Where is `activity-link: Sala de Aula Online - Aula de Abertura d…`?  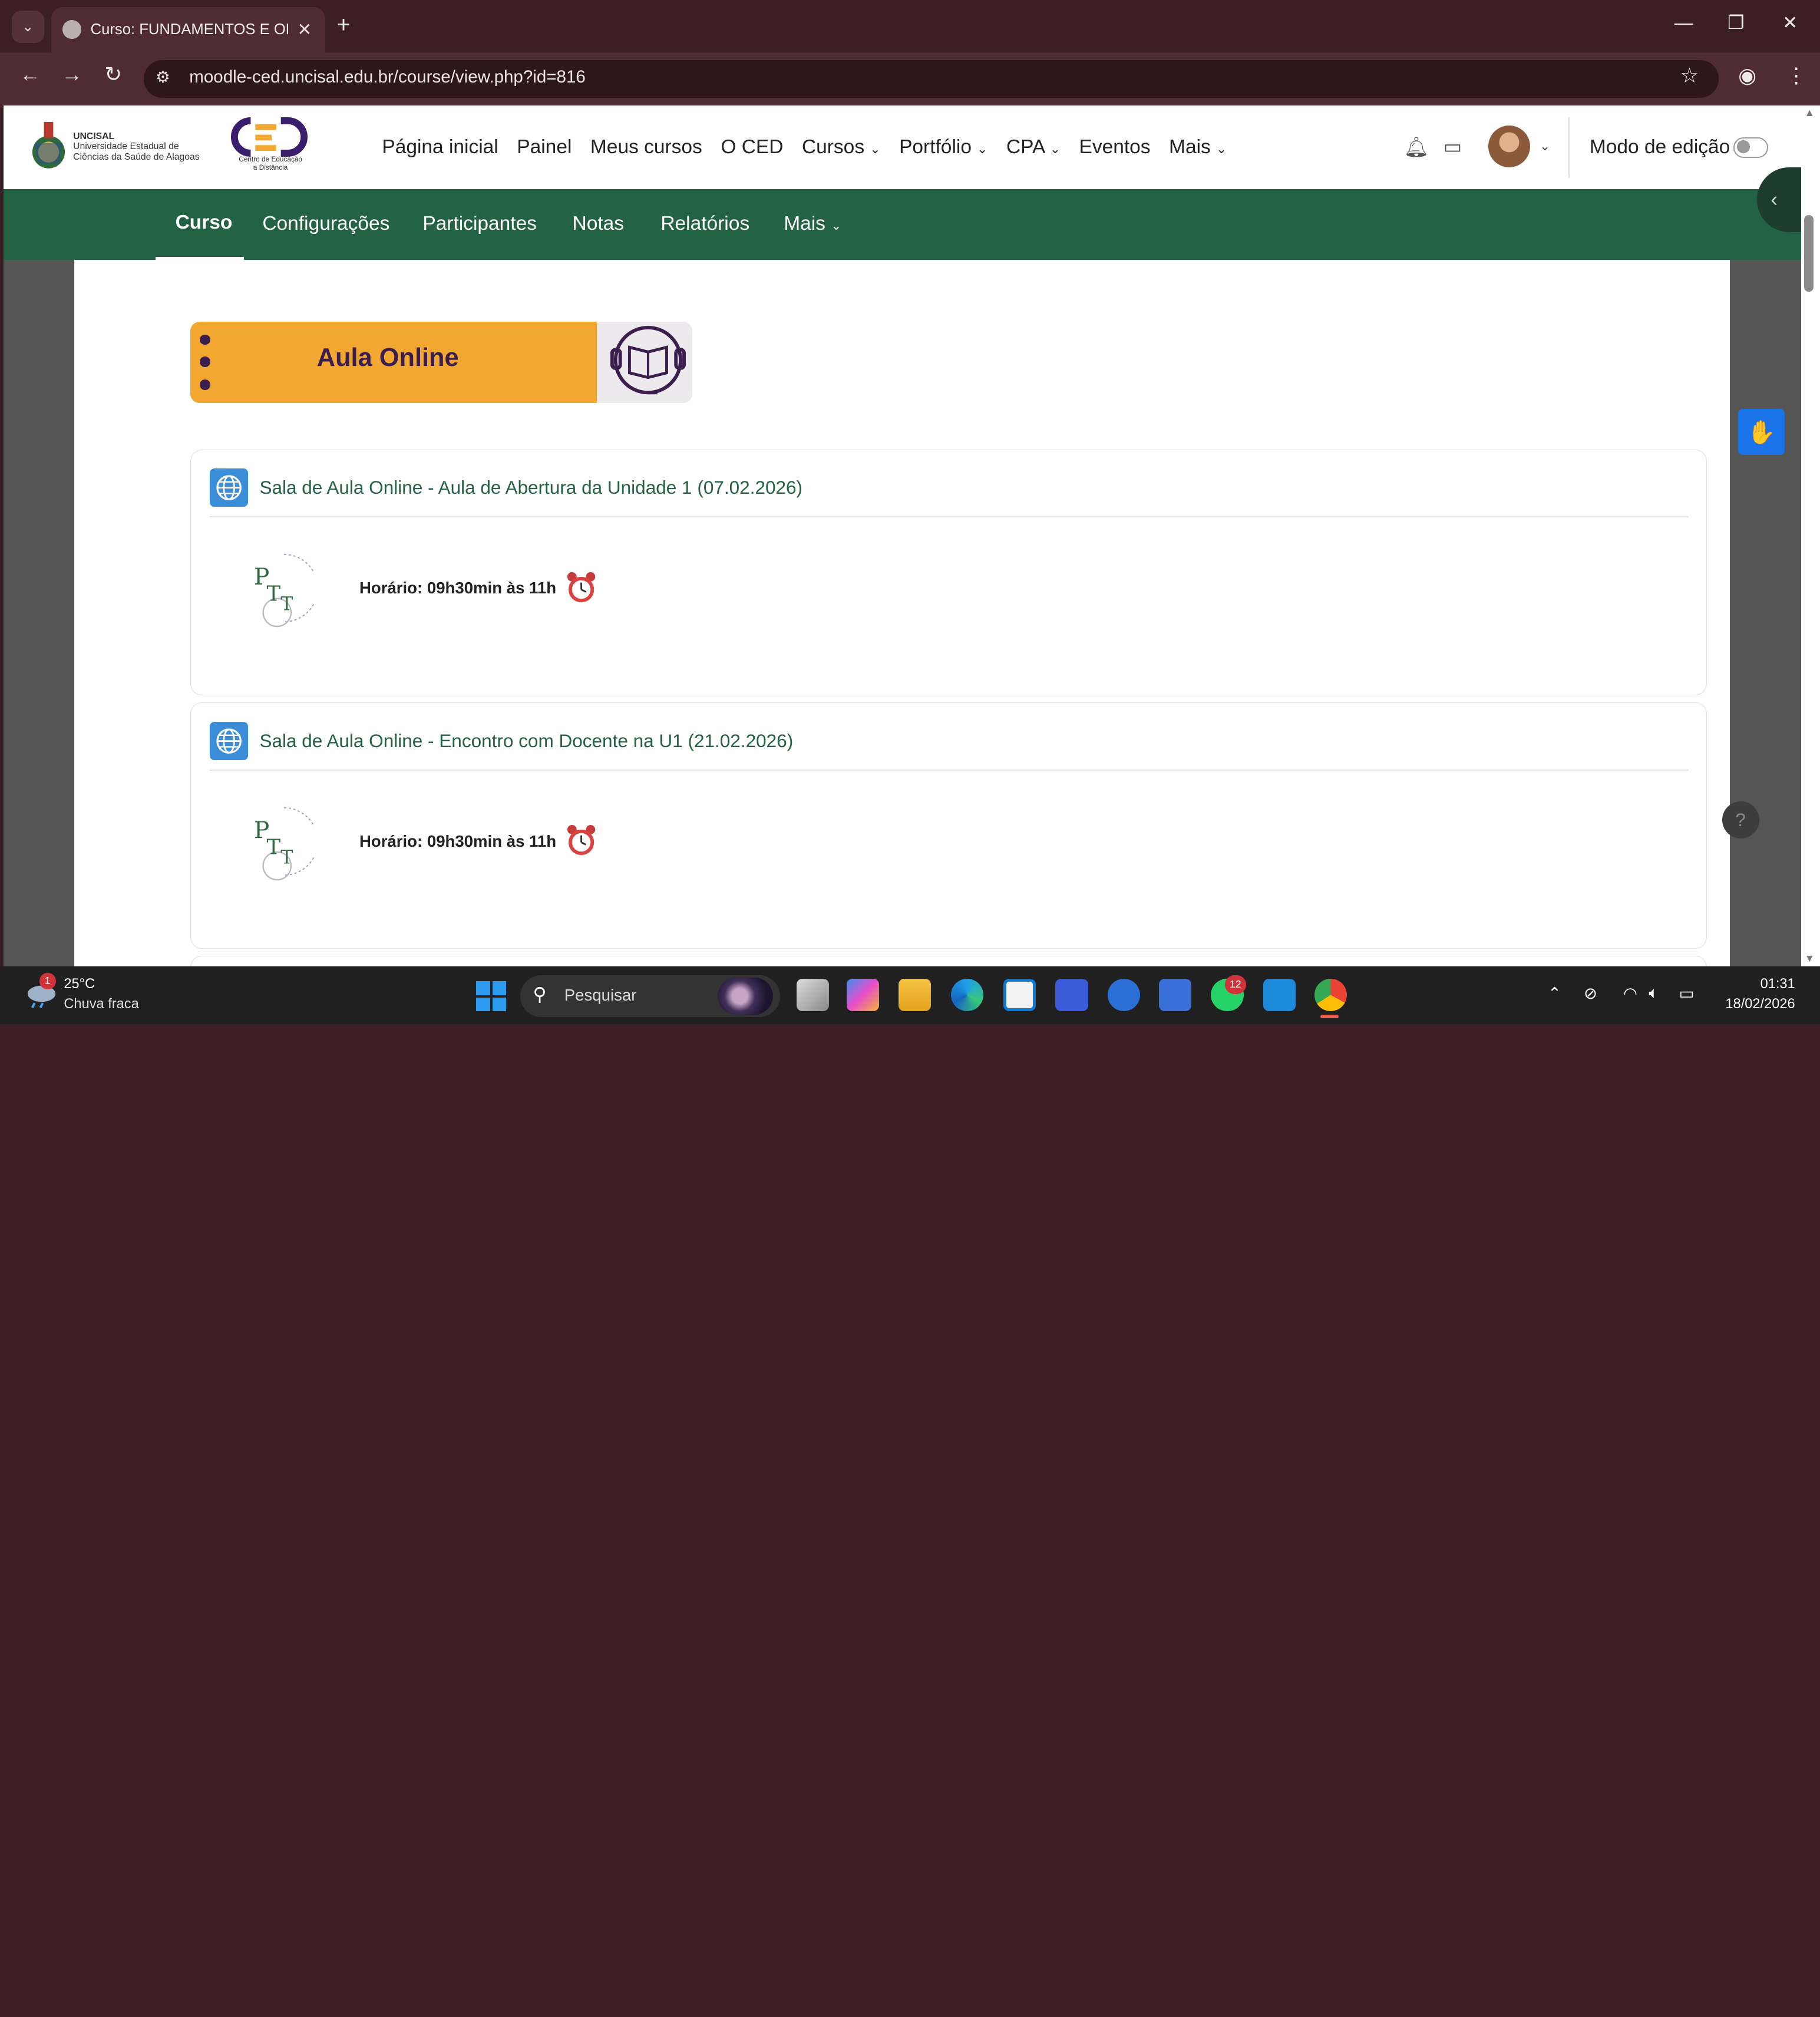
activity-link: Sala de Aula Online - Aula de Abertura d… is located at coordinates (530, 488).